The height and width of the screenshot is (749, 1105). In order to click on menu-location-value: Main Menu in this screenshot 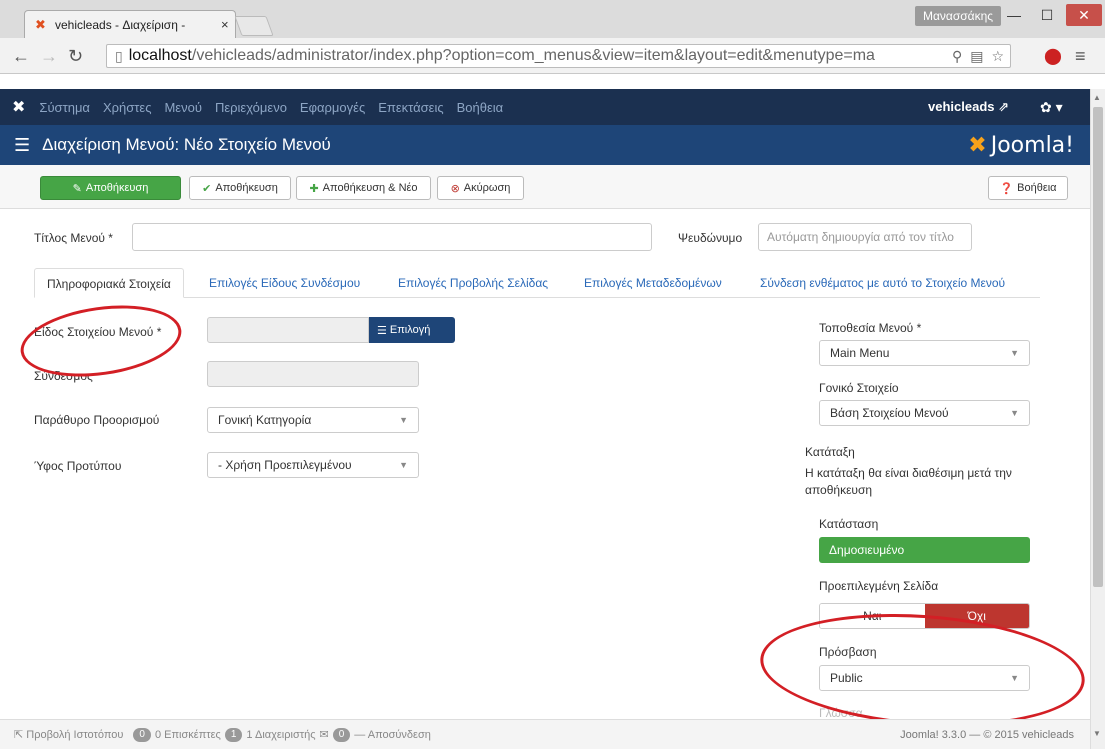, I will do `click(860, 353)`.